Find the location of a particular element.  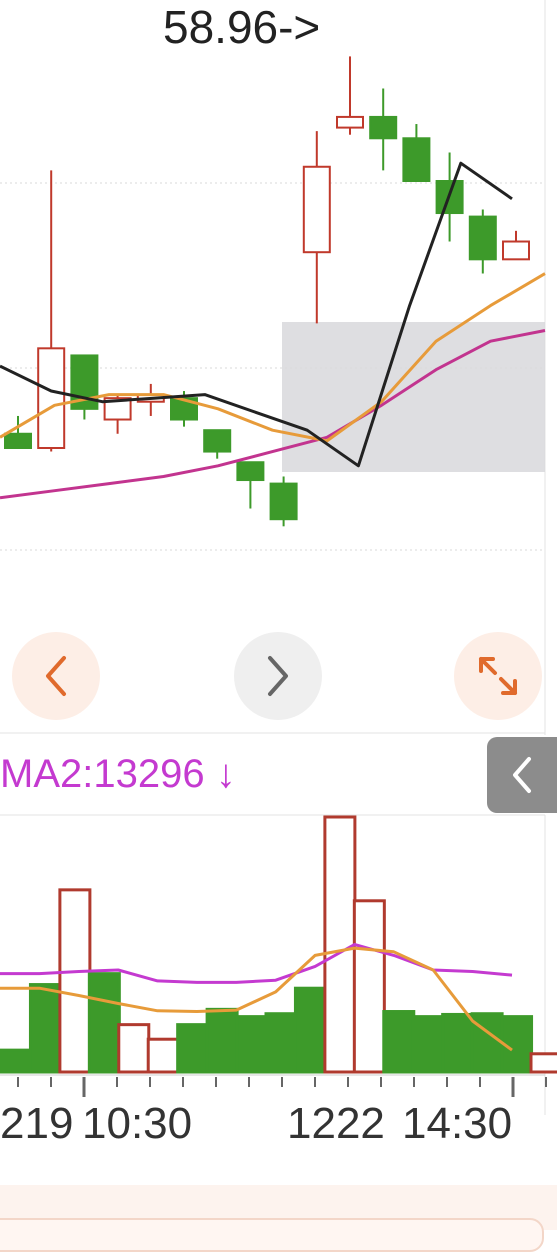

high-price-annotation: 58.96-> is located at coordinates (242, 27).